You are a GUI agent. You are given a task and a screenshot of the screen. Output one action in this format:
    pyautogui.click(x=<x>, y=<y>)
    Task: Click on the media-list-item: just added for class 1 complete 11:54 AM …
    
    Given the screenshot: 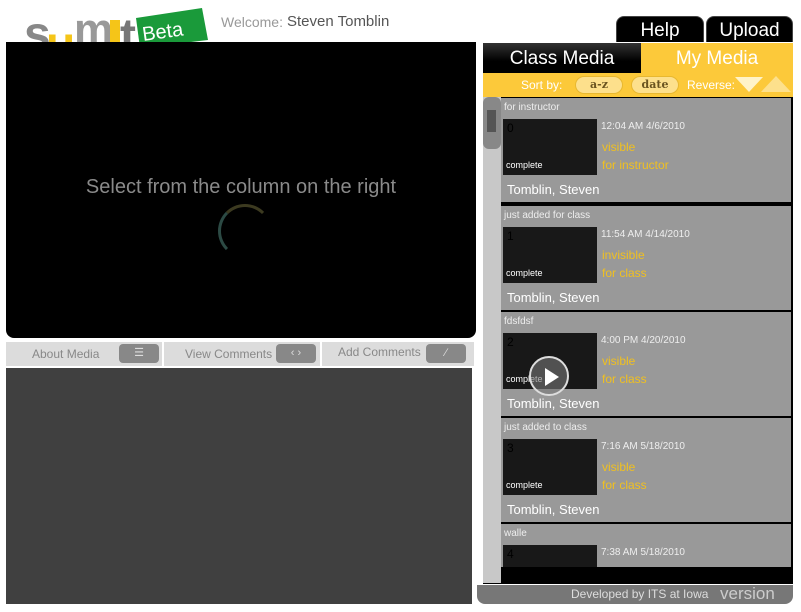 What is the action you would take?
    pyautogui.click(x=646, y=258)
    